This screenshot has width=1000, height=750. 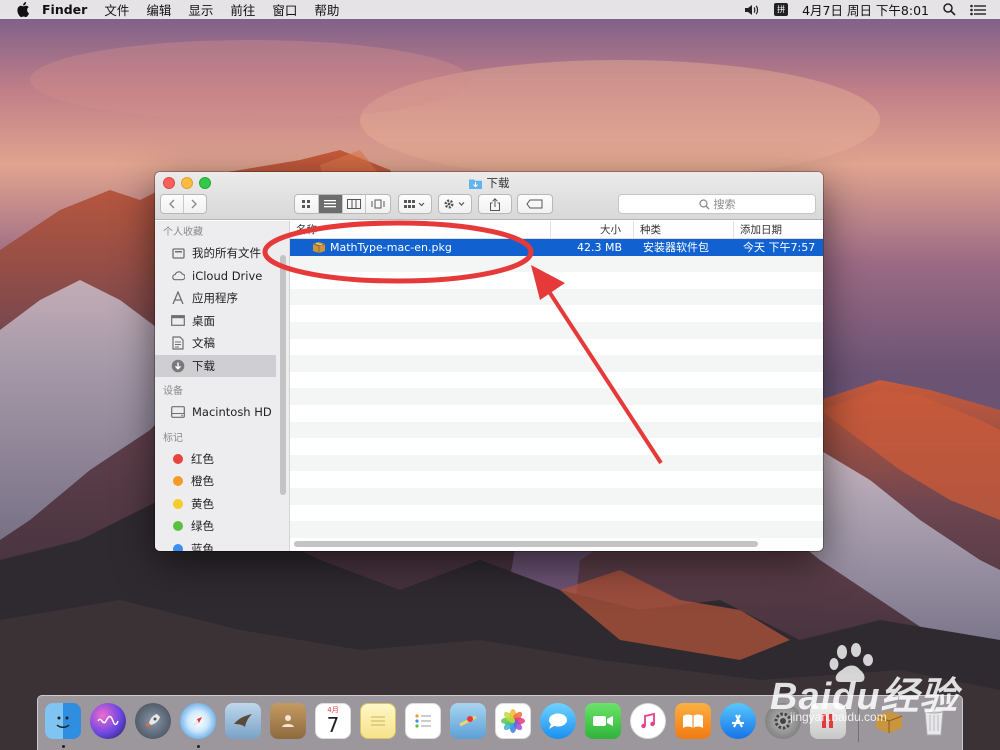 I want to click on sidebar-item-macintosh-hd: Macintosh HD, so click(x=222, y=412).